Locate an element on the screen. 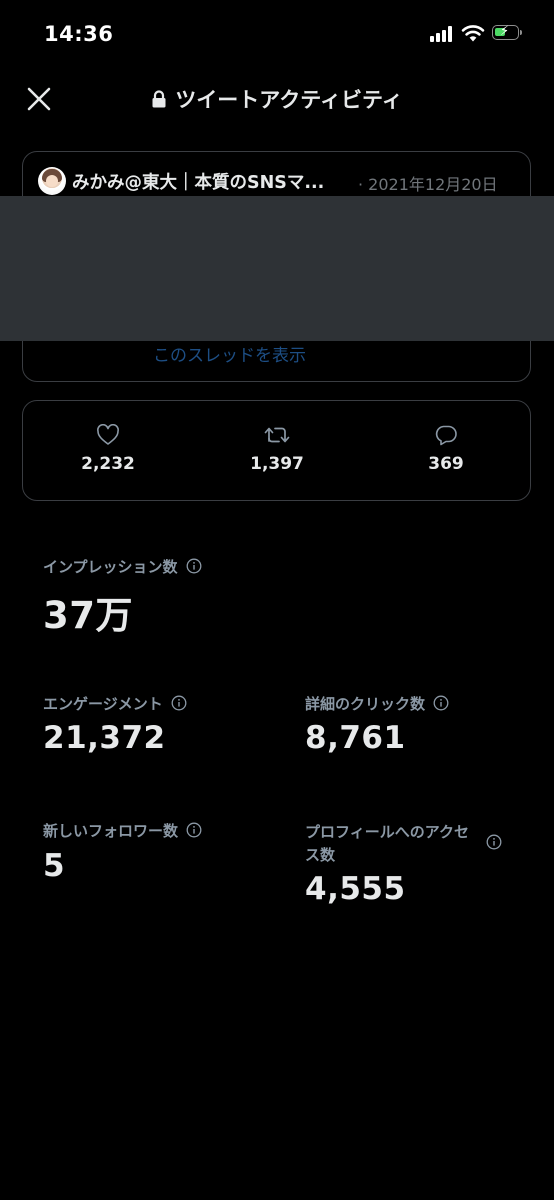 This screenshot has width=554, height=1200. battery-cap is located at coordinates (521, 32).